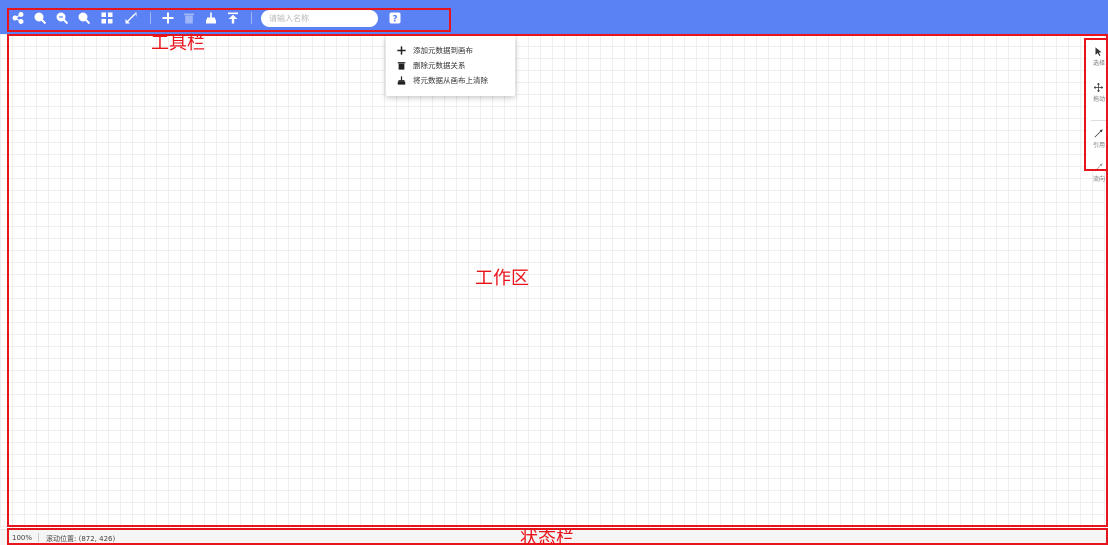 The image size is (1108, 545). Describe the element at coordinates (211, 18) in the screenshot. I see `clear-canvas-icon` at that location.